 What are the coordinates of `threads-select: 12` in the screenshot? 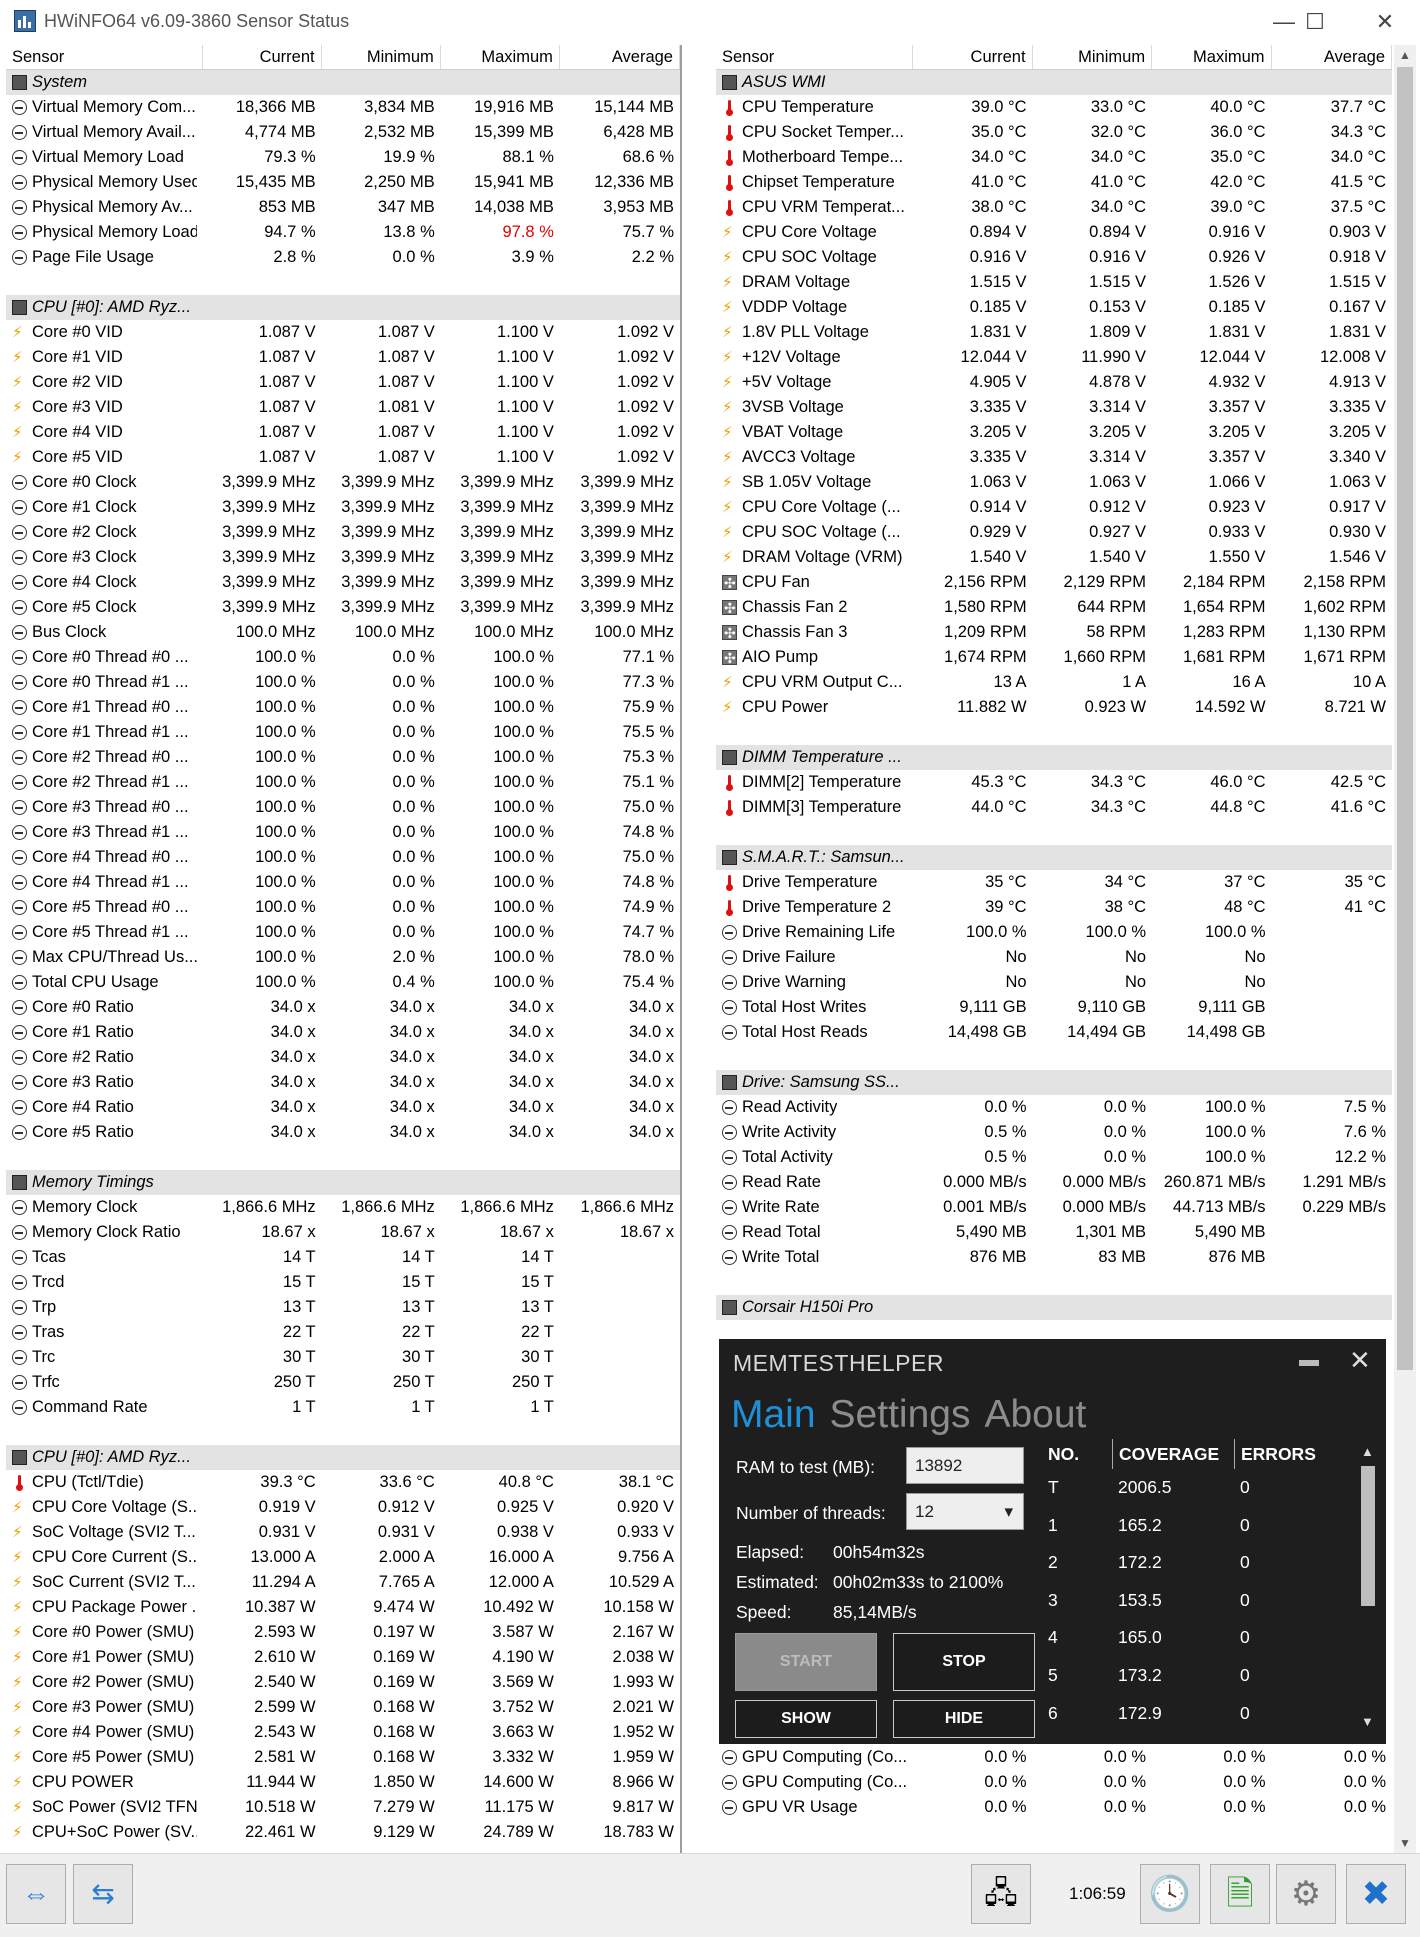 It's located at (965, 1511).